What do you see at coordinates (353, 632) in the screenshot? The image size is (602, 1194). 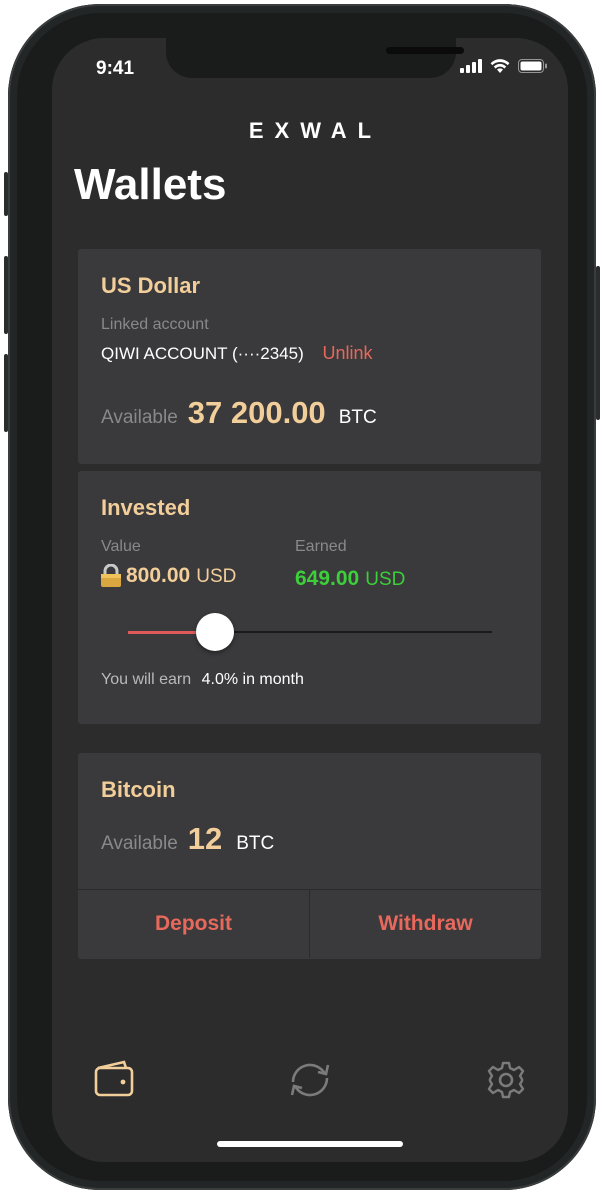 I see `slider-track` at bounding box center [353, 632].